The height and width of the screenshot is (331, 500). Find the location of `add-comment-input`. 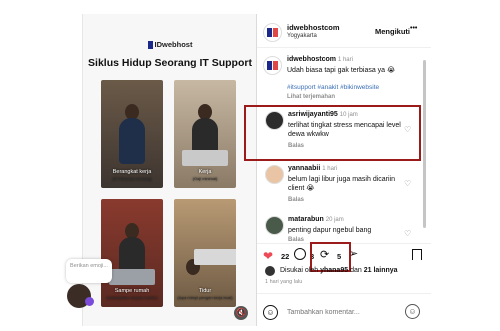

add-comment-input is located at coordinates (342, 312).